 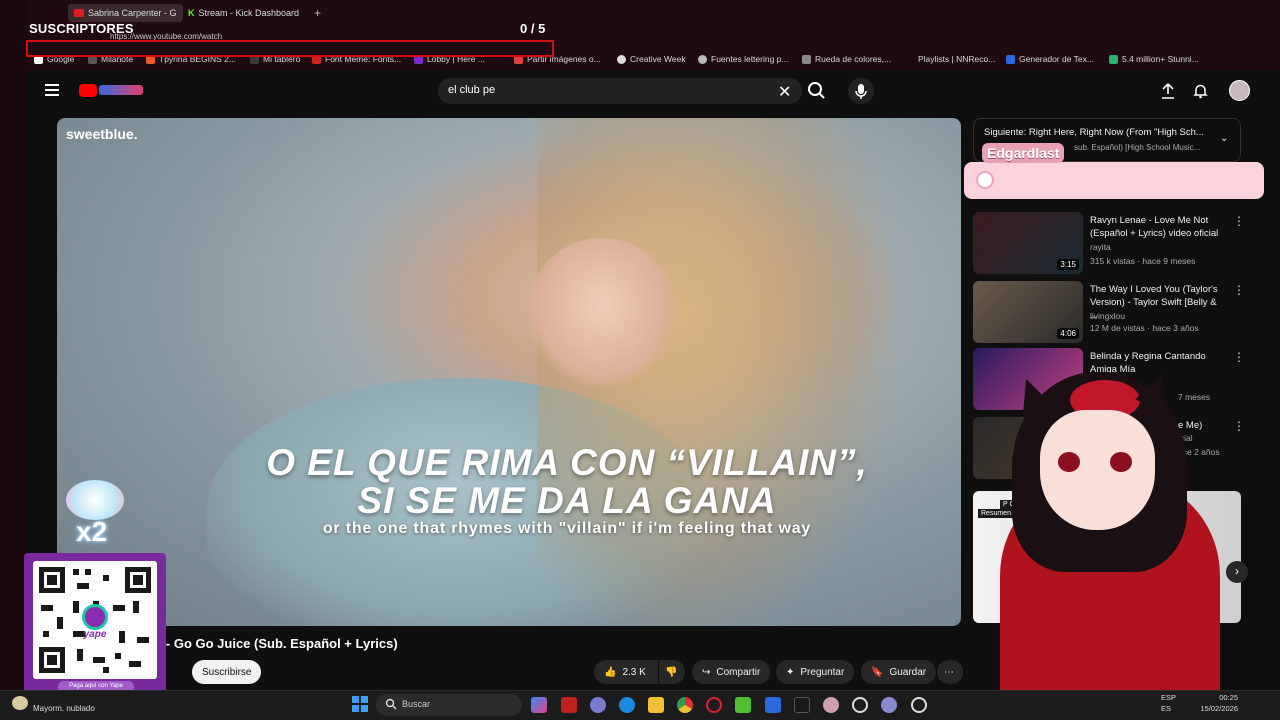 I want to click on tab-label: Sabrina Carpenter - G, so click(x=132, y=13).